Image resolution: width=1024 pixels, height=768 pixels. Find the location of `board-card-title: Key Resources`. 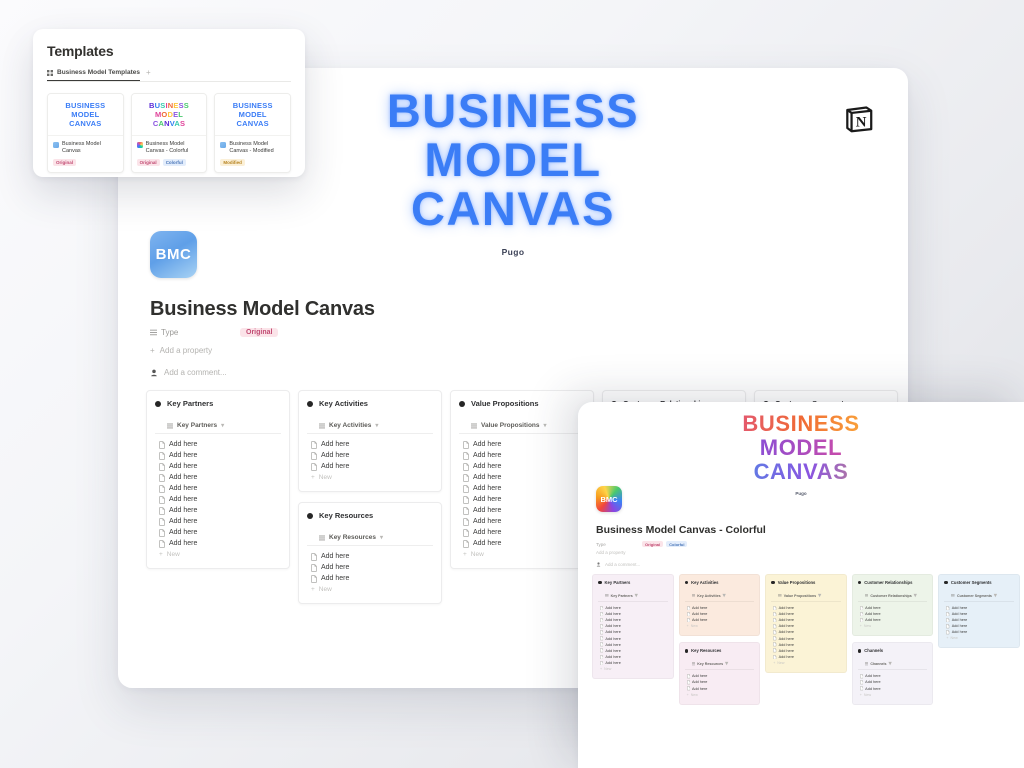

board-card-title: Key Resources is located at coordinates (346, 515).